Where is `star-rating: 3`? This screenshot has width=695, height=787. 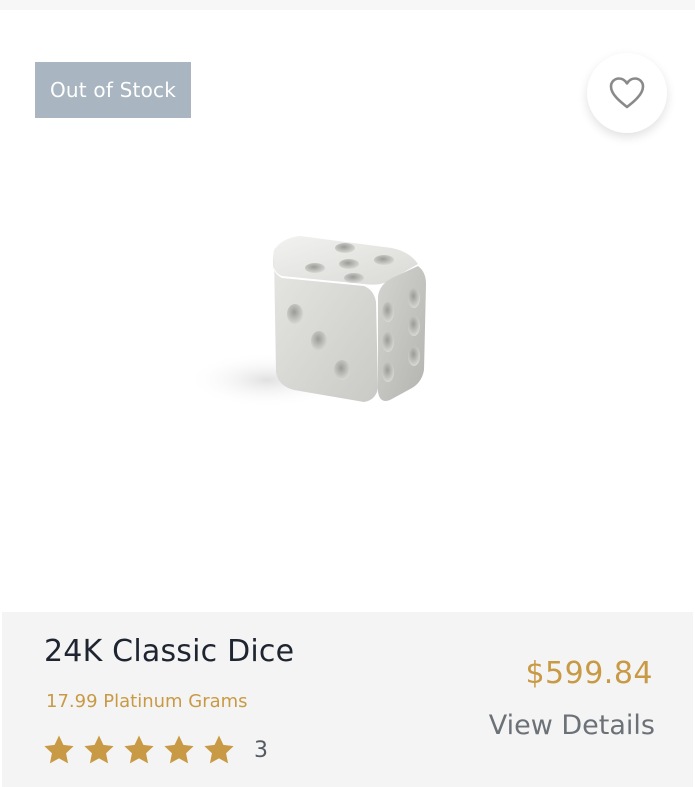
star-rating: 3 is located at coordinates (155, 750).